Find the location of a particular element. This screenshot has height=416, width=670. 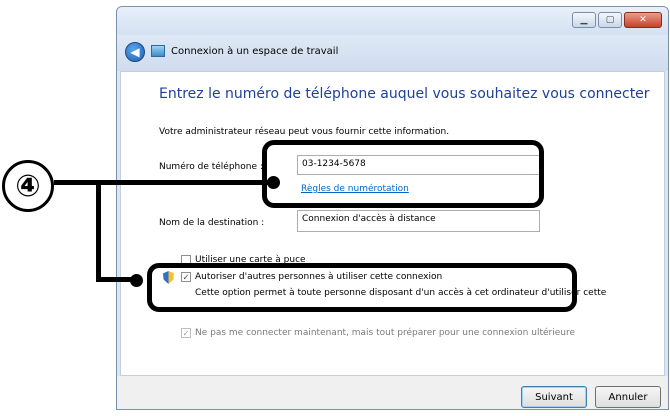

window-controls: ▁ ▢ ✕ is located at coordinates (617, 20).